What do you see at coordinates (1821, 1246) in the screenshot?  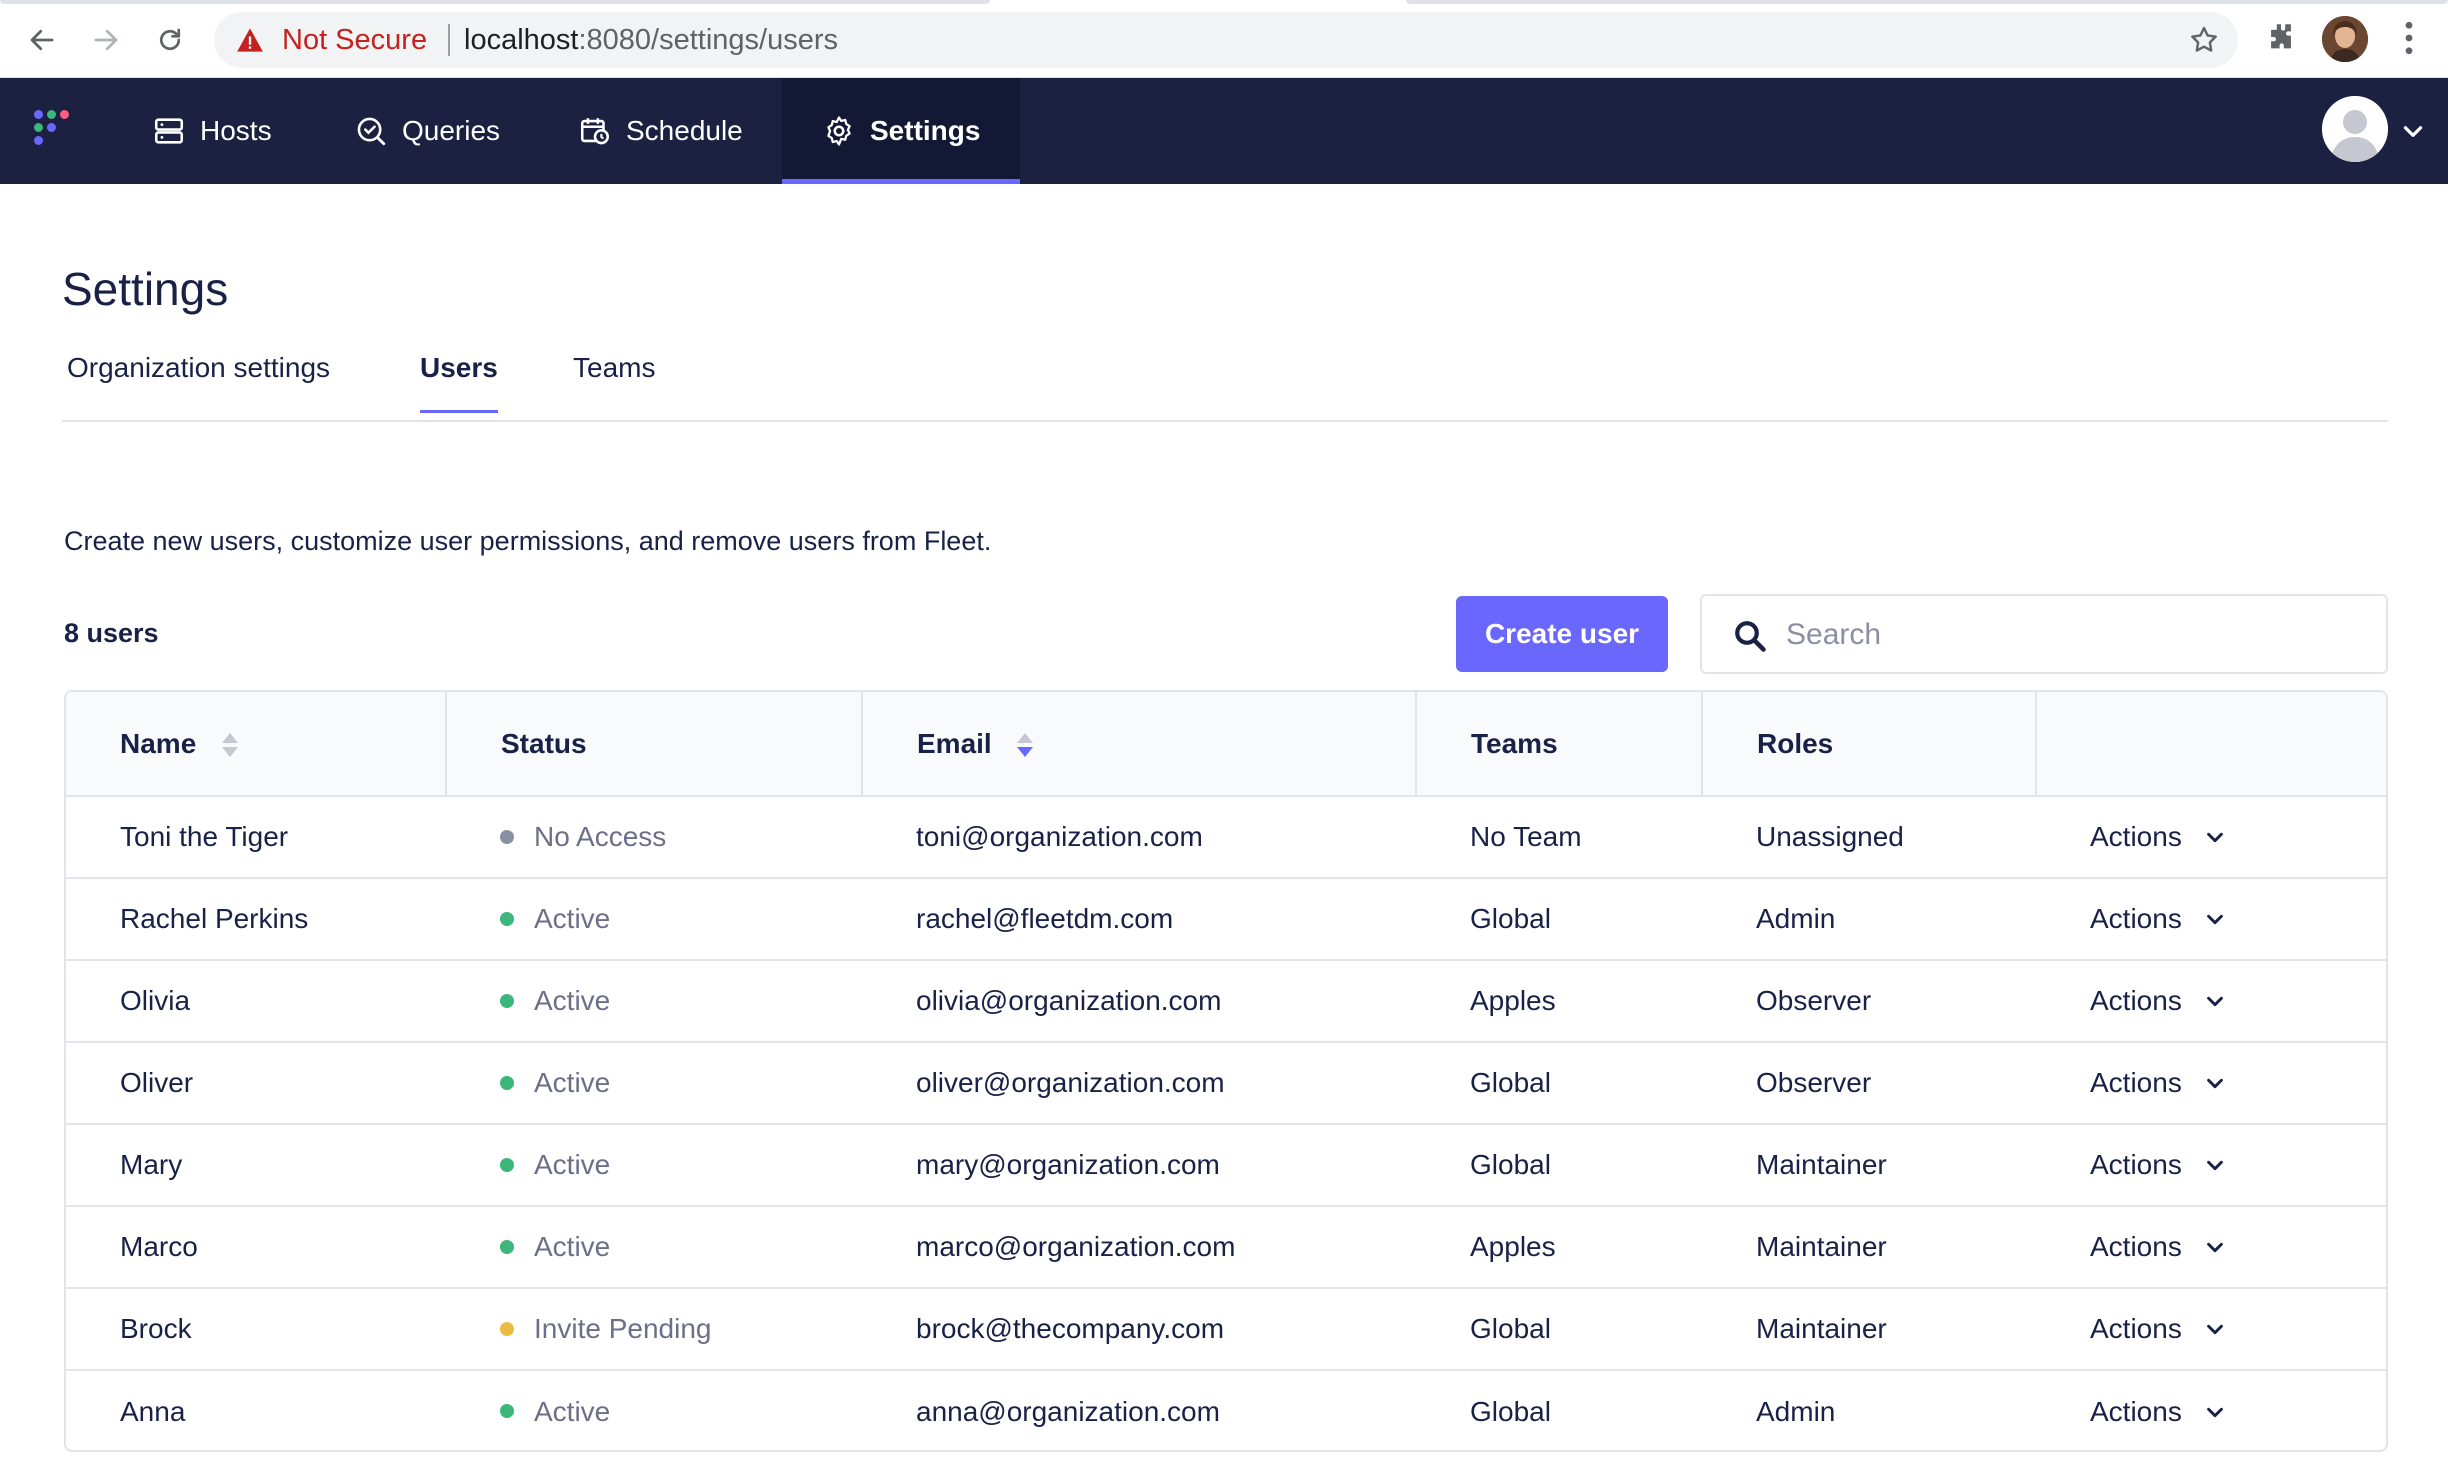 I see `user-role: Maintainer` at bounding box center [1821, 1246].